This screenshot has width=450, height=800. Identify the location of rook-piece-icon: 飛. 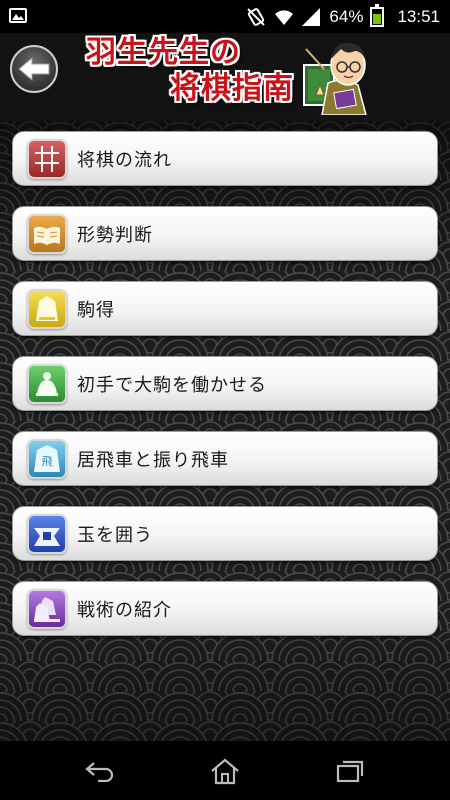
(47, 458).